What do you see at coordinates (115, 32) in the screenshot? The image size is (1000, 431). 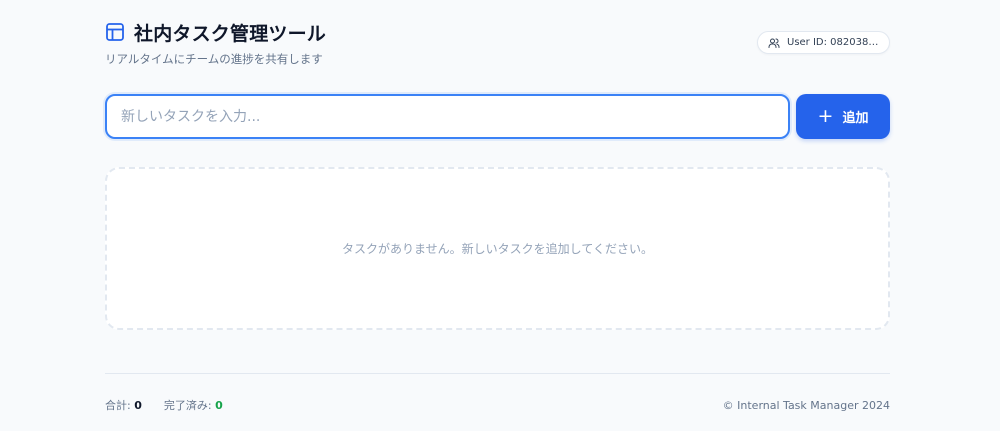 I see `layout-icon` at bounding box center [115, 32].